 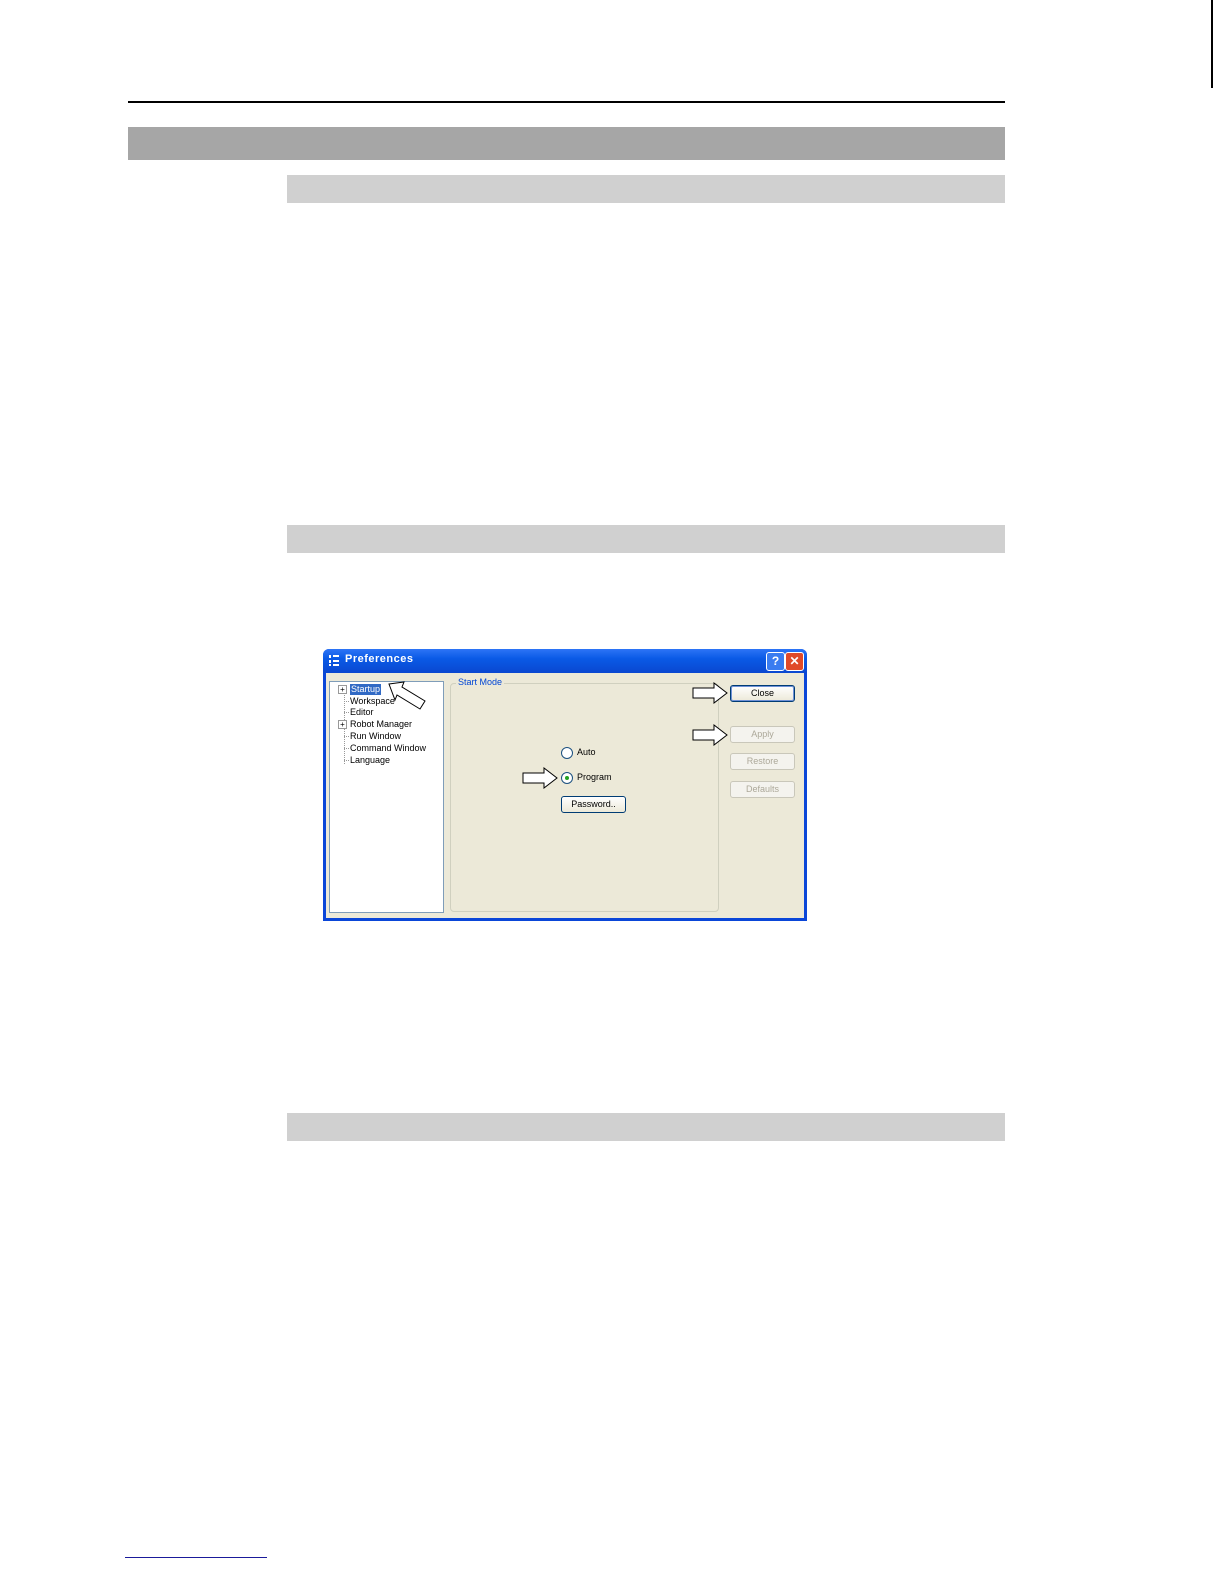 I want to click on footnote-rule, so click(x=196, y=1557).